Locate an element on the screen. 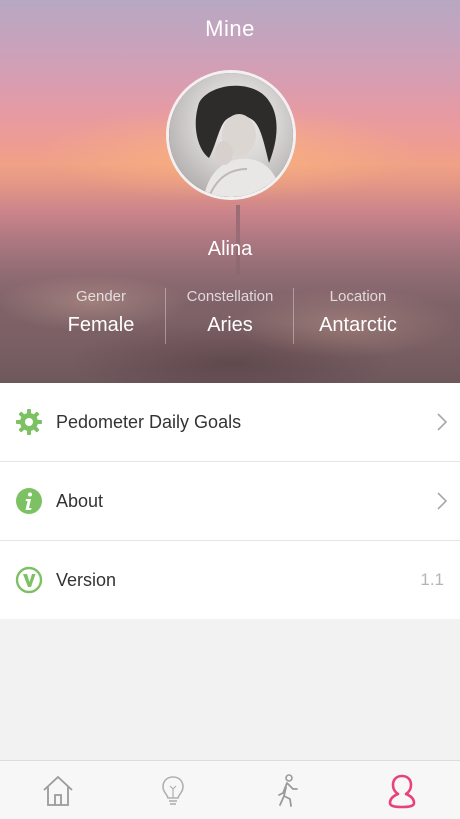 This screenshot has height=819, width=460. tab-home is located at coordinates (58, 791).